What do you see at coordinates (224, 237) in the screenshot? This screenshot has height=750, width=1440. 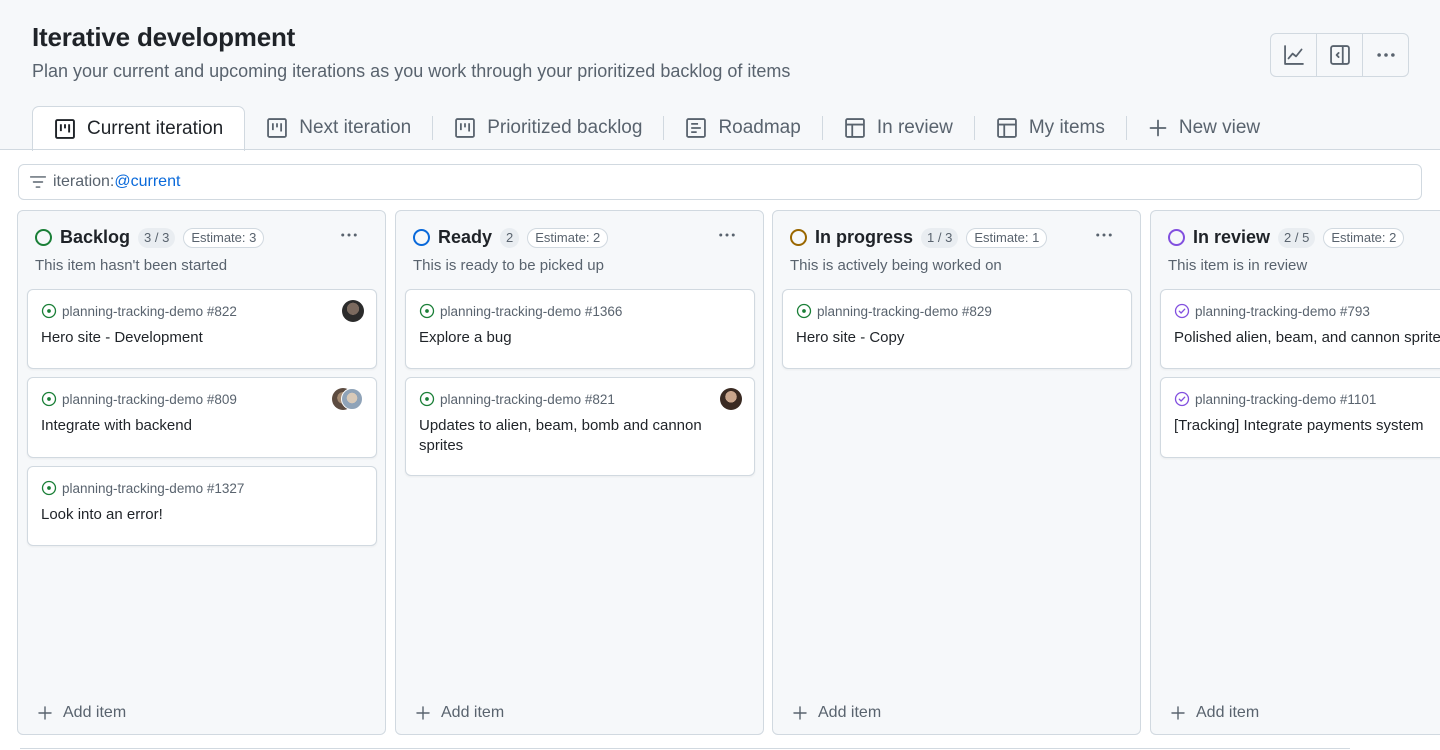 I see `estimate-badge: Estimate: 3` at bounding box center [224, 237].